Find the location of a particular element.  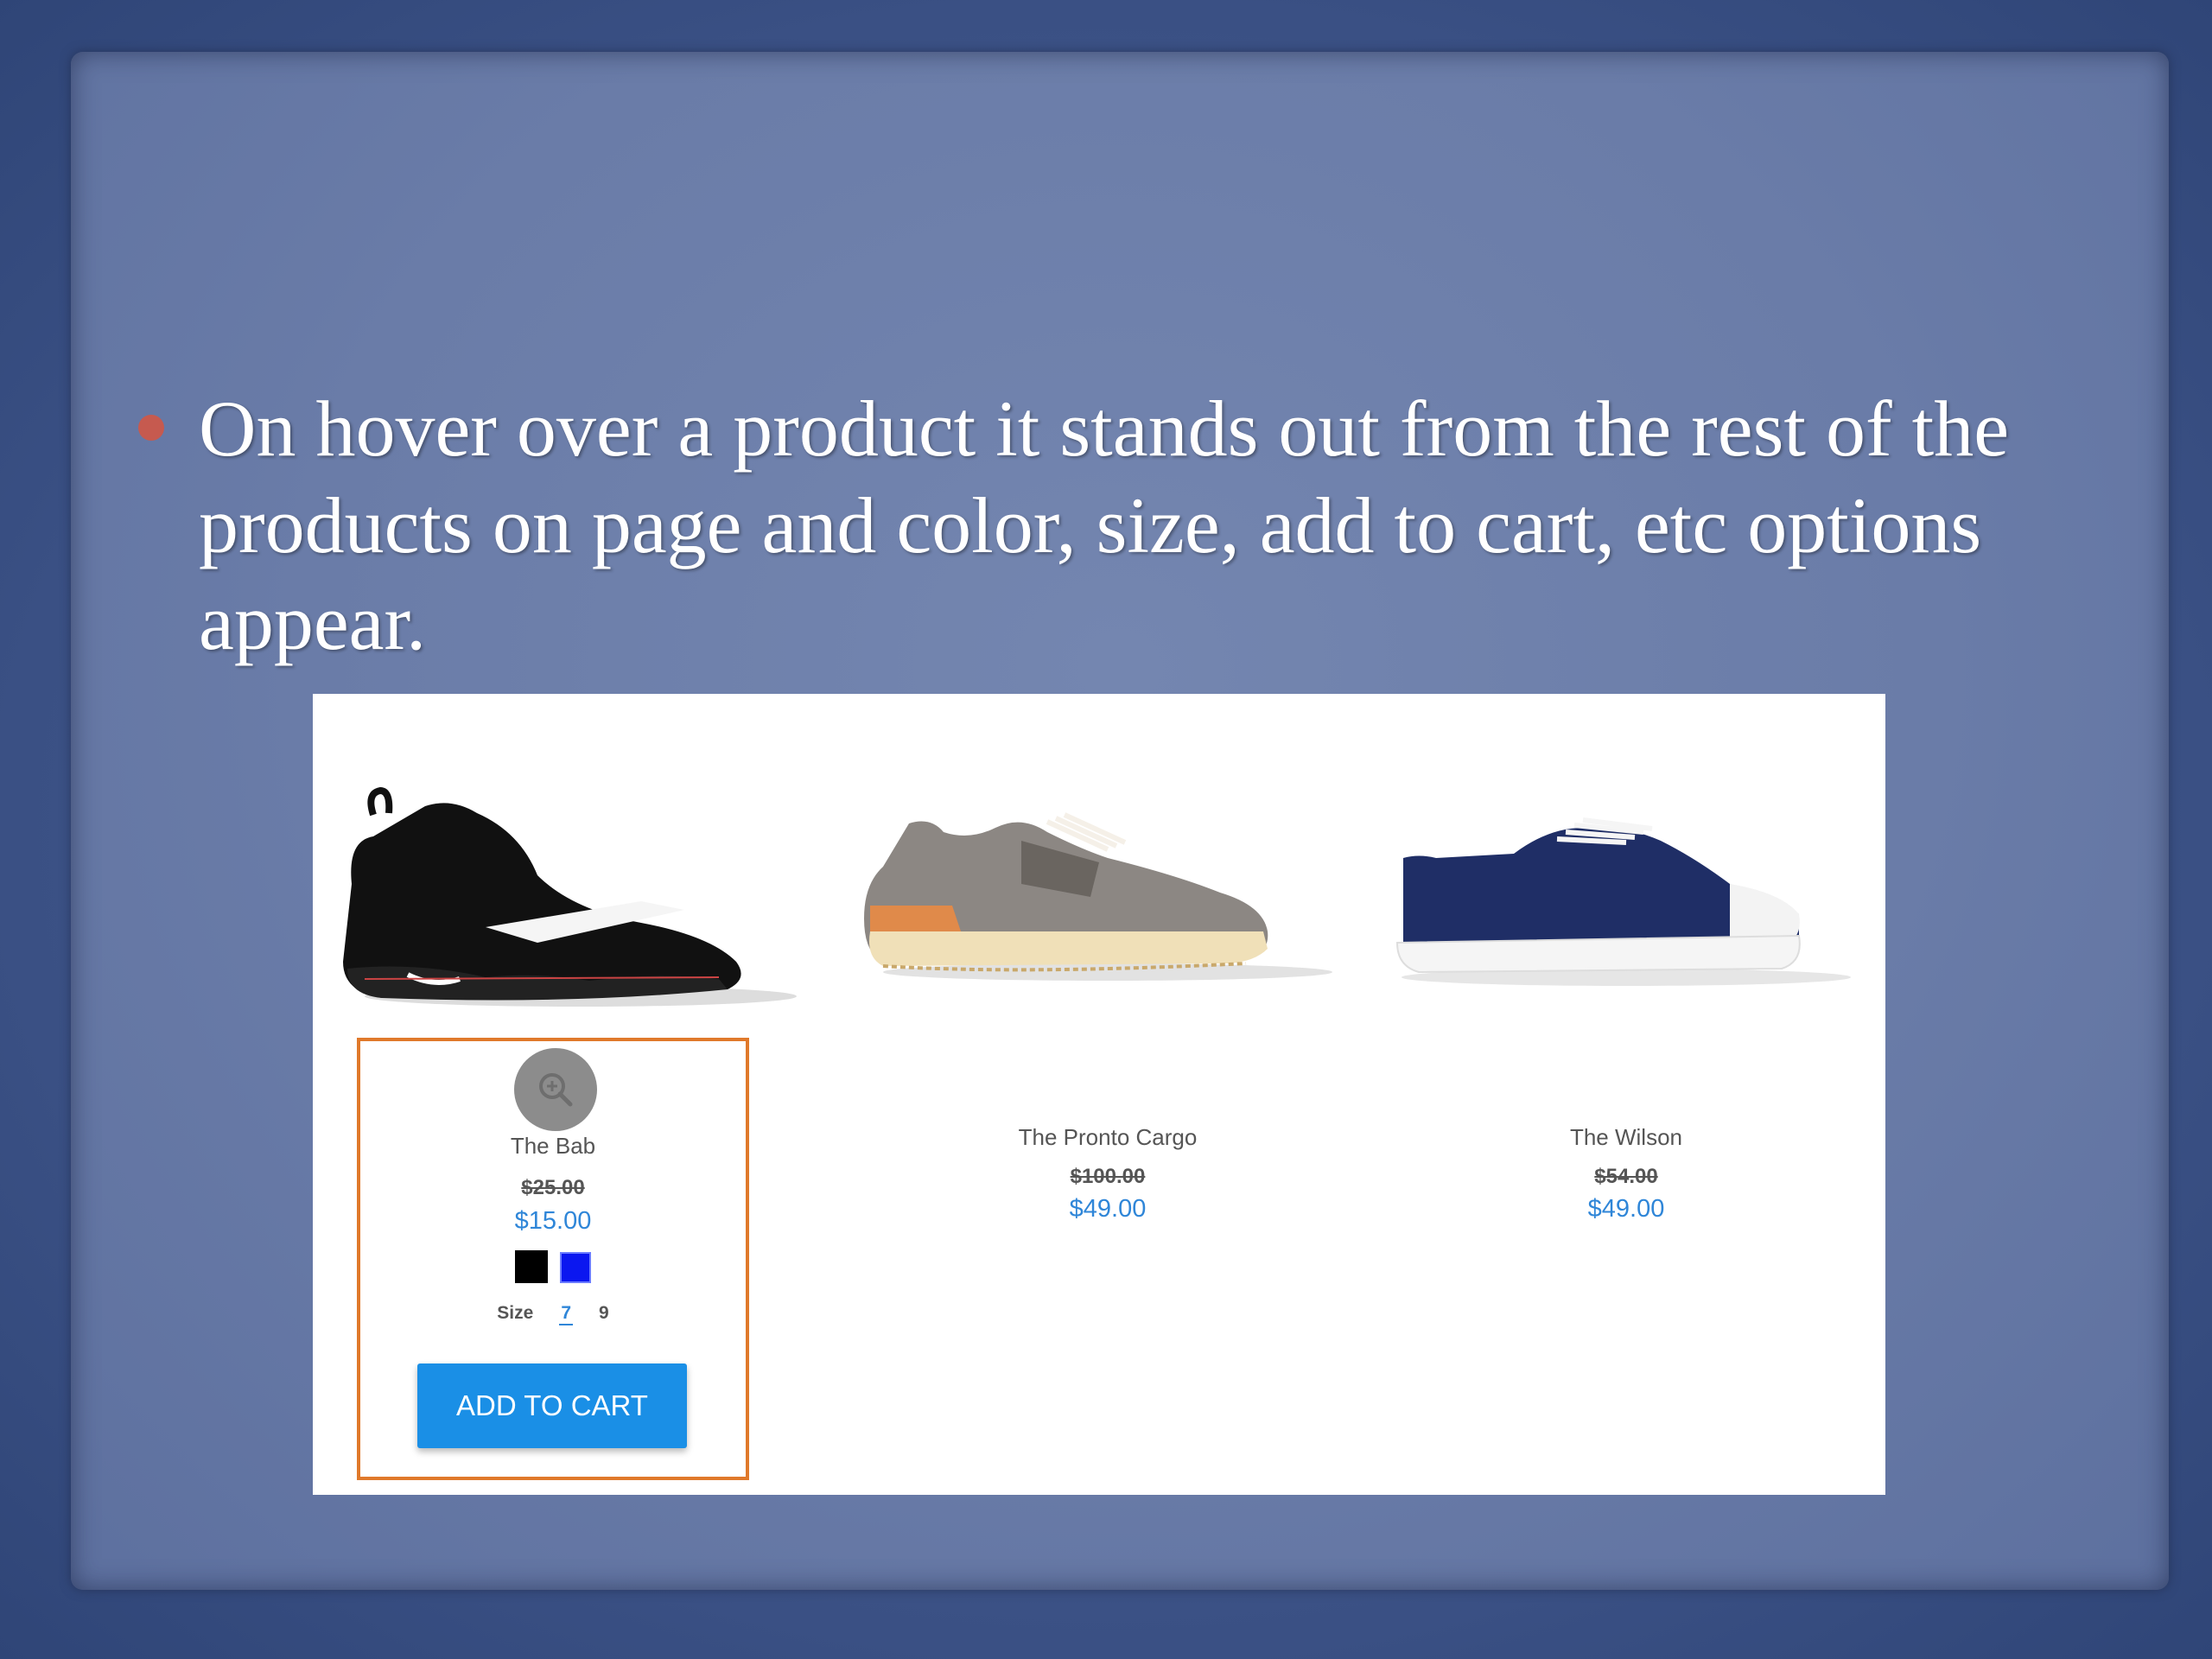

product-card-3: The Wilson $54.00 $49.00 is located at coordinates (1626, 1094).